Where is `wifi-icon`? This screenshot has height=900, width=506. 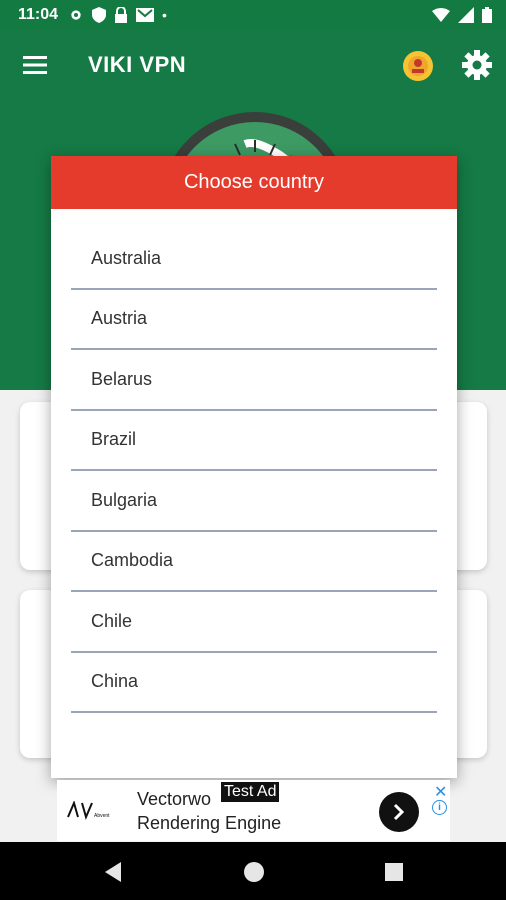
wifi-icon is located at coordinates (441, 15).